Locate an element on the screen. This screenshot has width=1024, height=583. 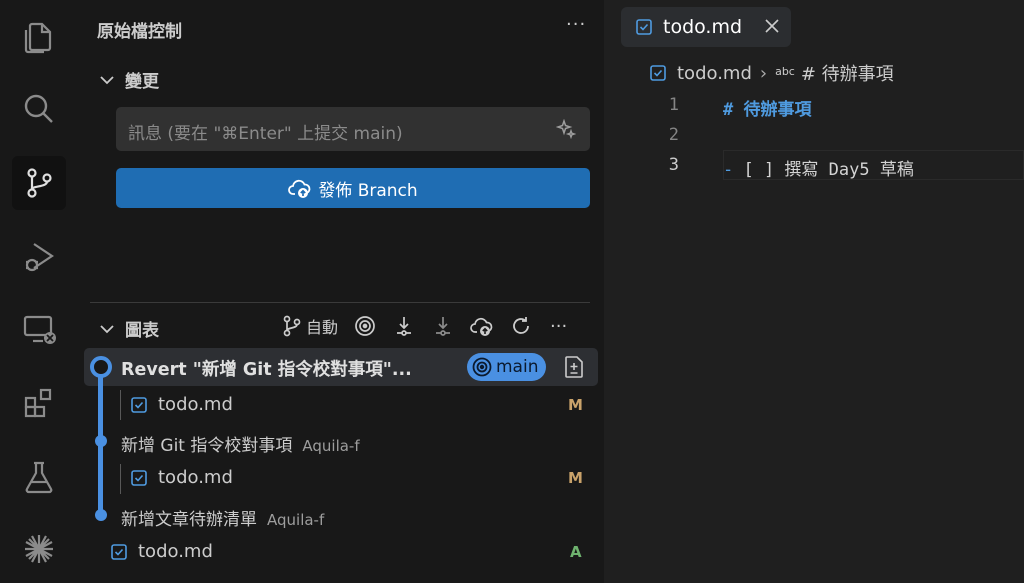
copilot-icon is located at coordinates (39, 549).